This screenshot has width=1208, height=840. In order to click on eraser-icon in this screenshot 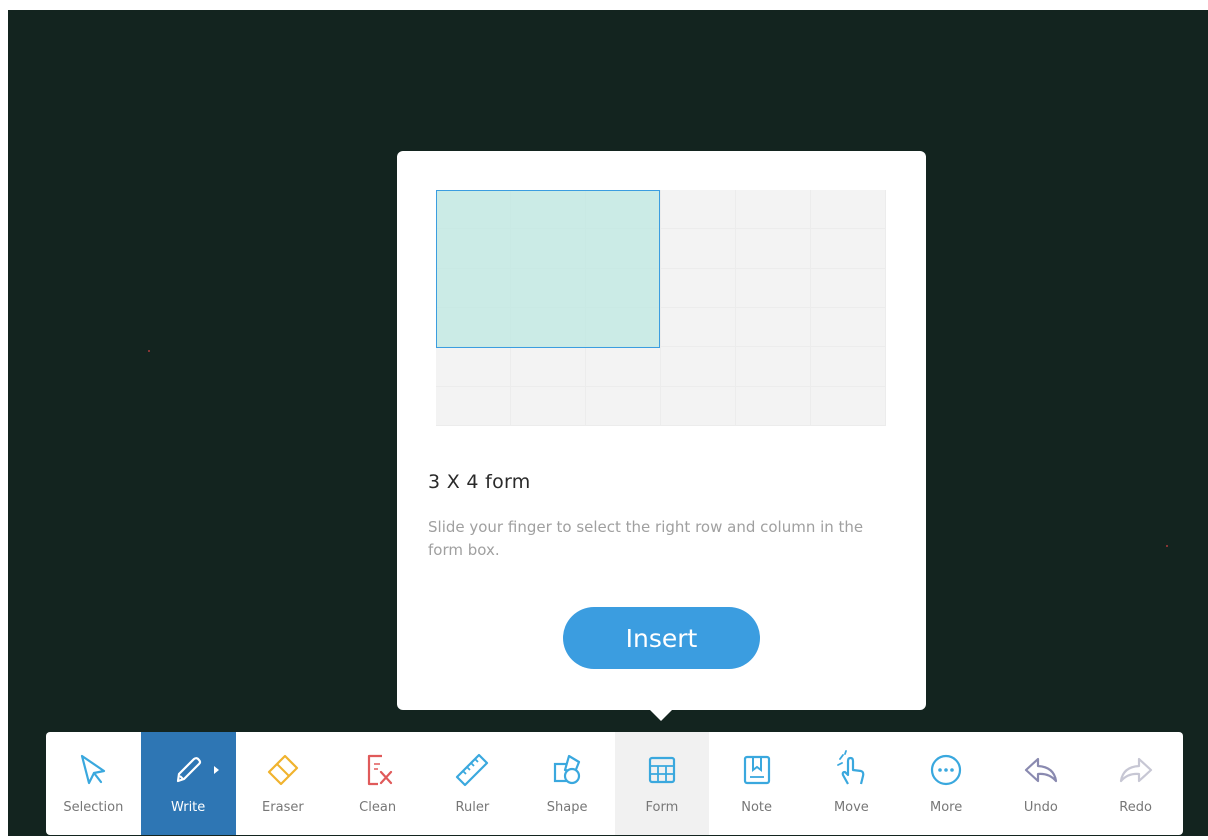, I will do `click(283, 770)`.